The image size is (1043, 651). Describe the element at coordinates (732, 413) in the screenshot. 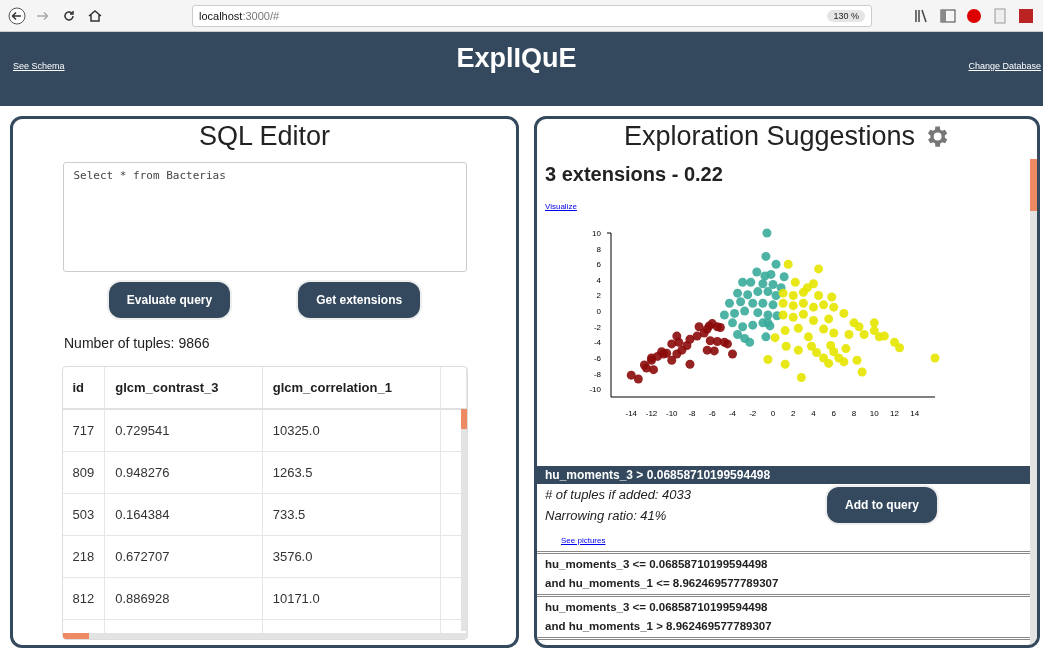

I see `x-tick-label: -4` at that location.